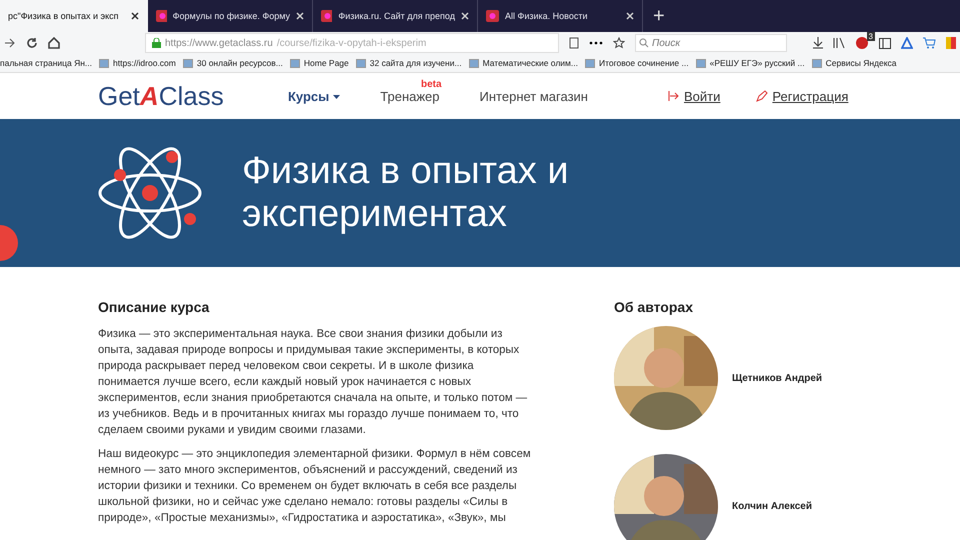  What do you see at coordinates (929, 43) in the screenshot?
I see `cart-icon` at bounding box center [929, 43].